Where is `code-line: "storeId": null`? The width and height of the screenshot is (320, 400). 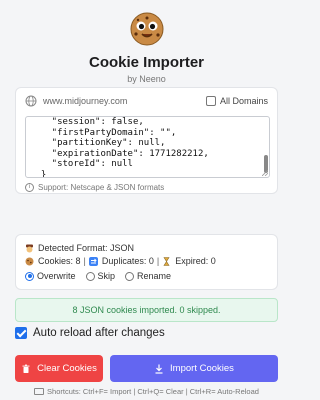
code-line: "storeId": null is located at coordinates (81, 164).